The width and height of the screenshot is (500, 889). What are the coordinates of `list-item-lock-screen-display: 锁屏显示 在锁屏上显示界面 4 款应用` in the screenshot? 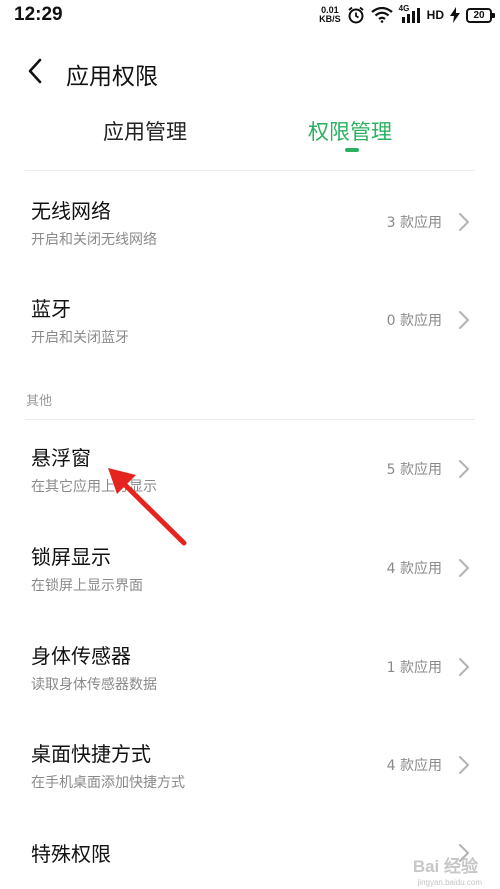 It's located at (250, 589).